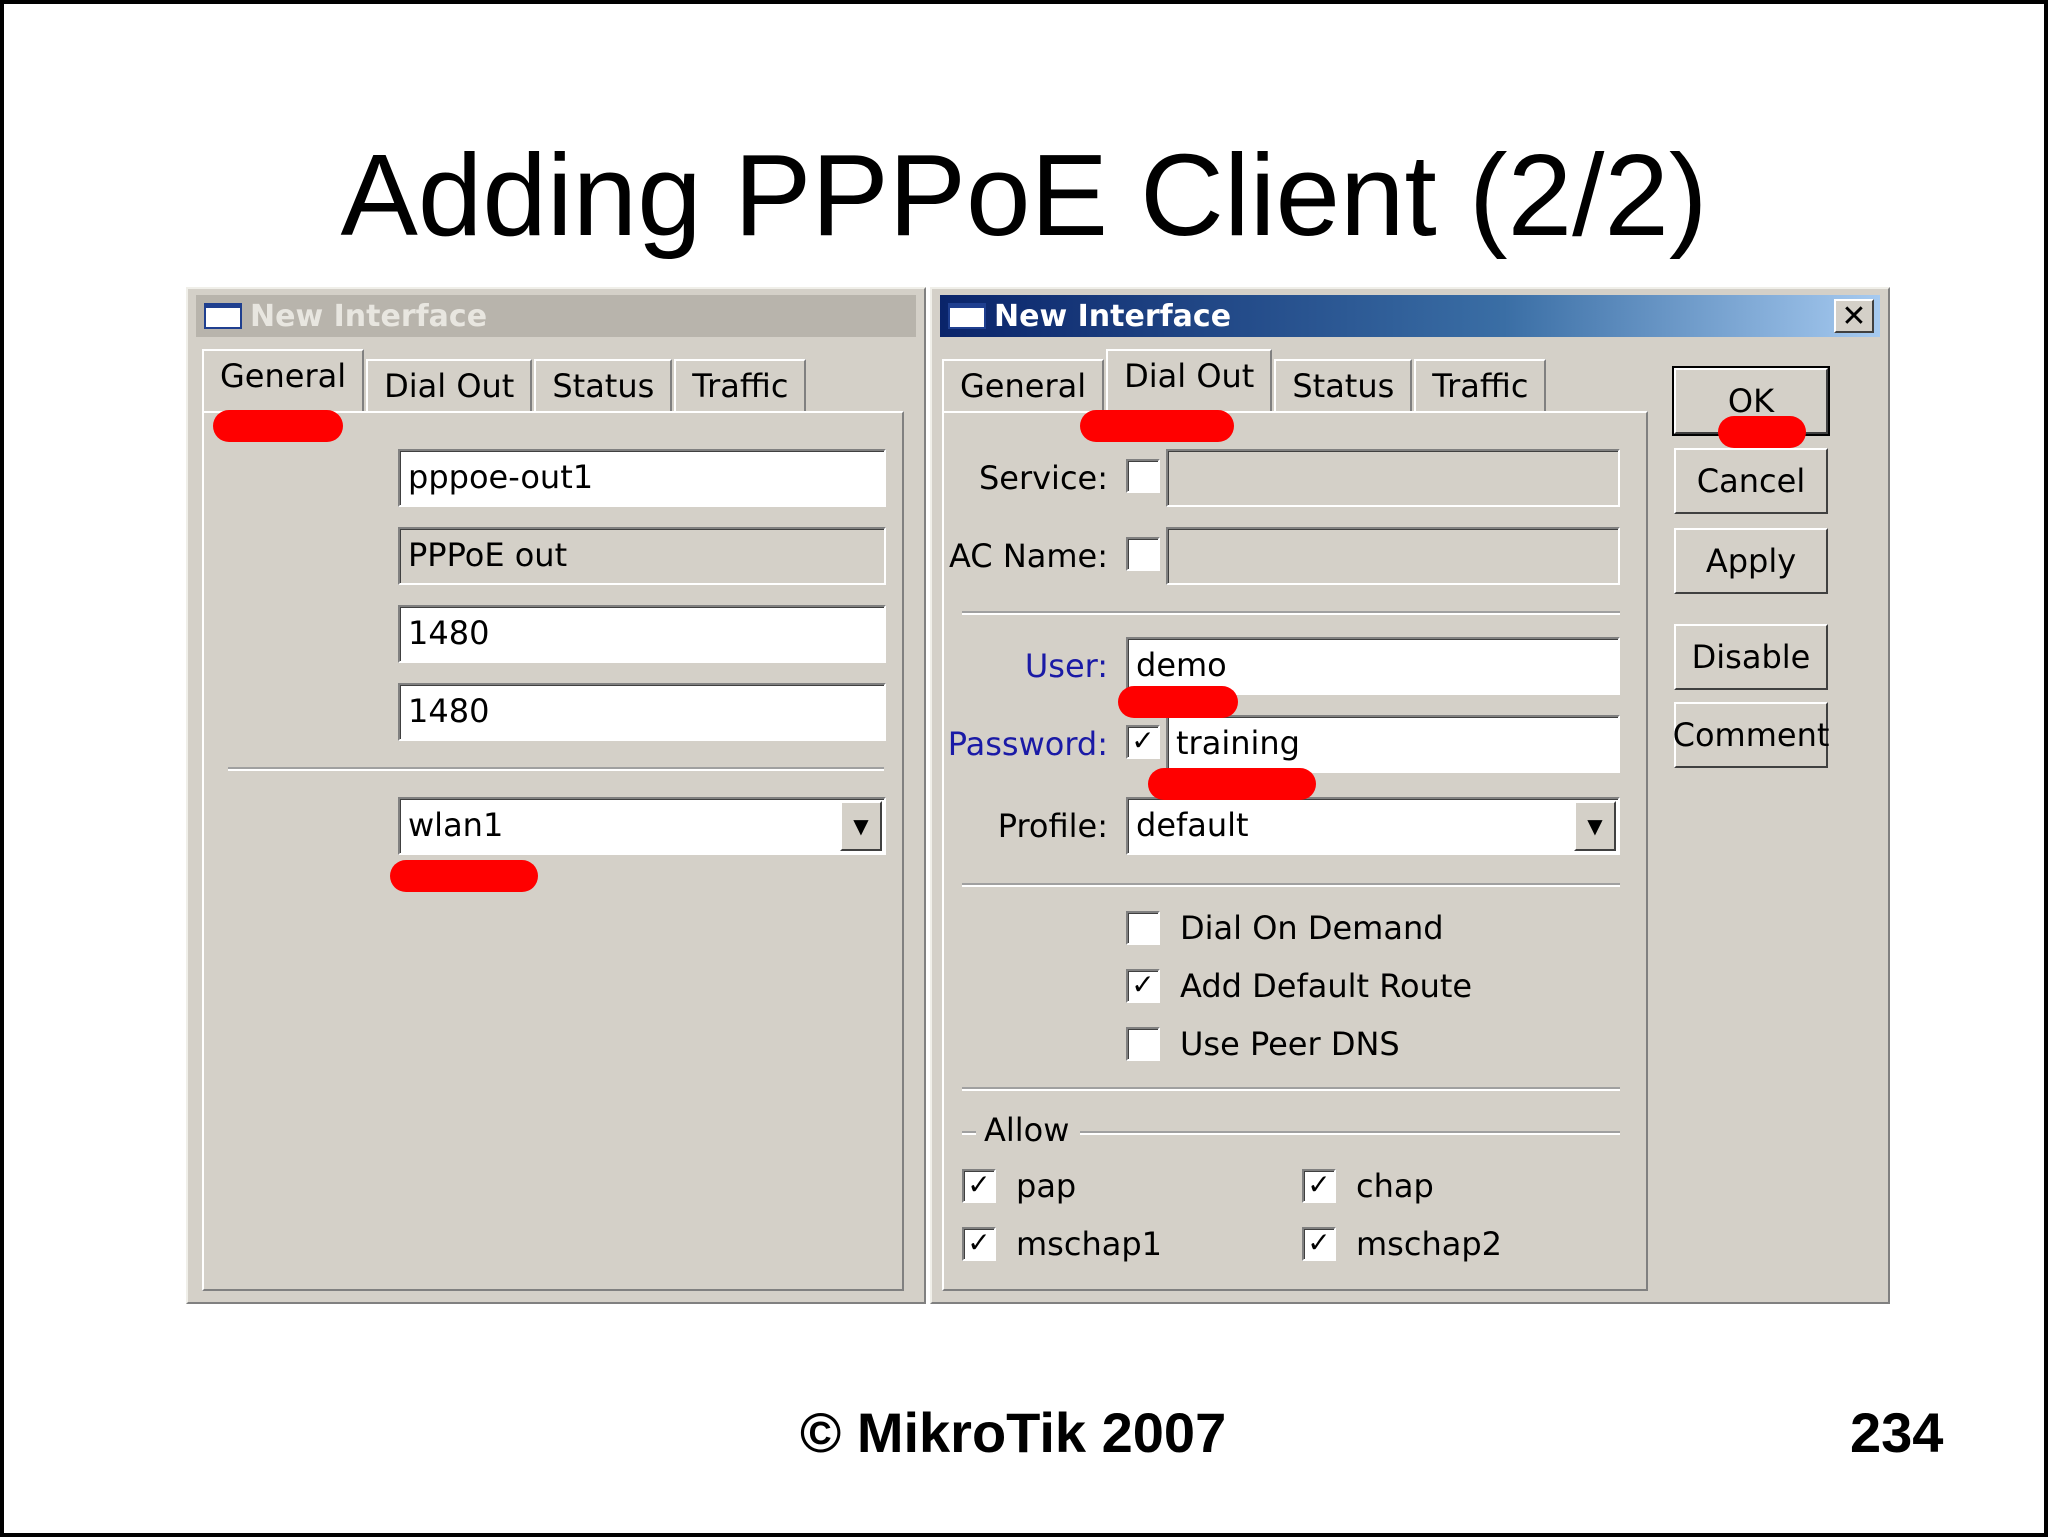 Image resolution: width=2048 pixels, height=1537 pixels. I want to click on copyright: © MikroTik 2007, so click(1013, 1432).